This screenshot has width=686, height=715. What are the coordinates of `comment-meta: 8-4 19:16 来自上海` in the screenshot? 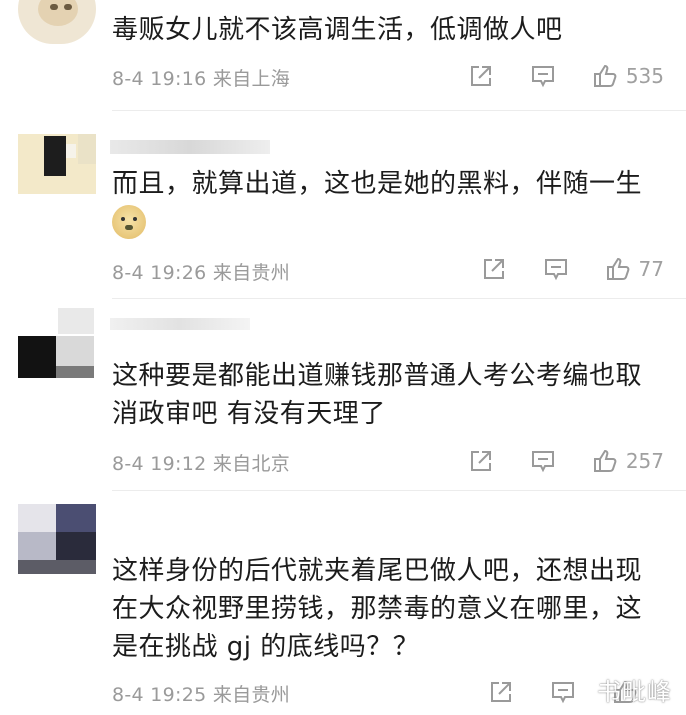 It's located at (201, 79).